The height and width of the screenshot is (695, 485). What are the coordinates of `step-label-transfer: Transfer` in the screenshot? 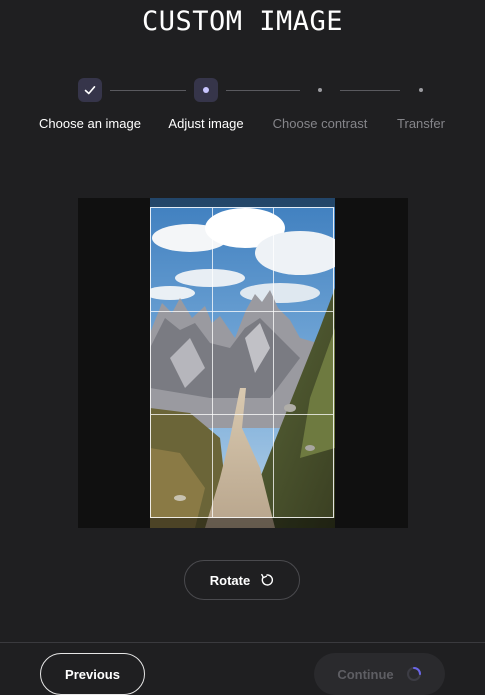 It's located at (421, 123).